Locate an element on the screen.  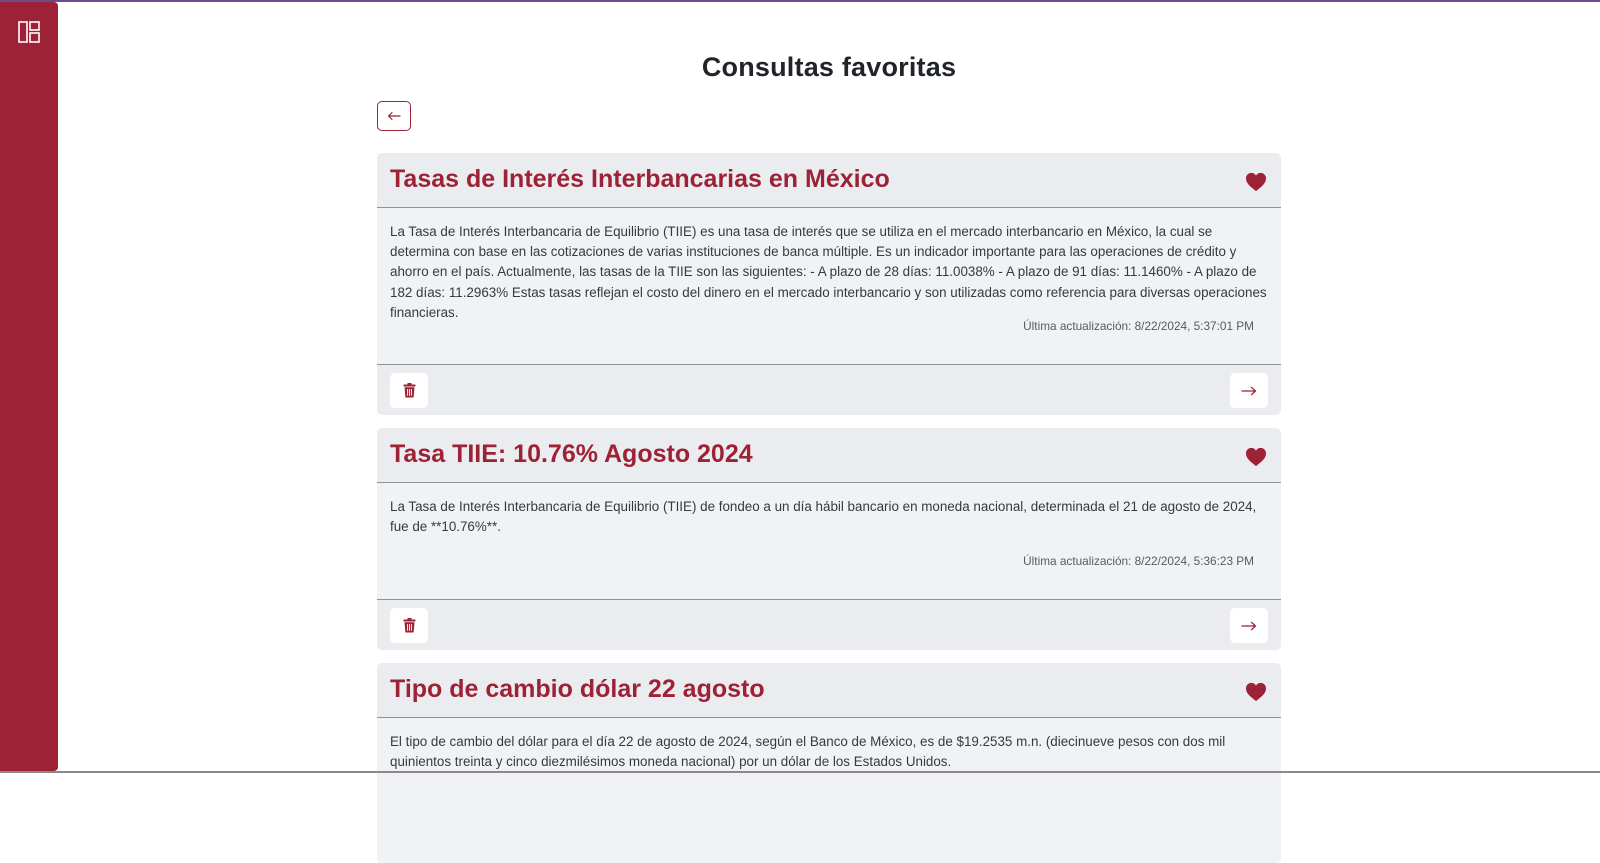
layout-panels-icon is located at coordinates (29, 32).